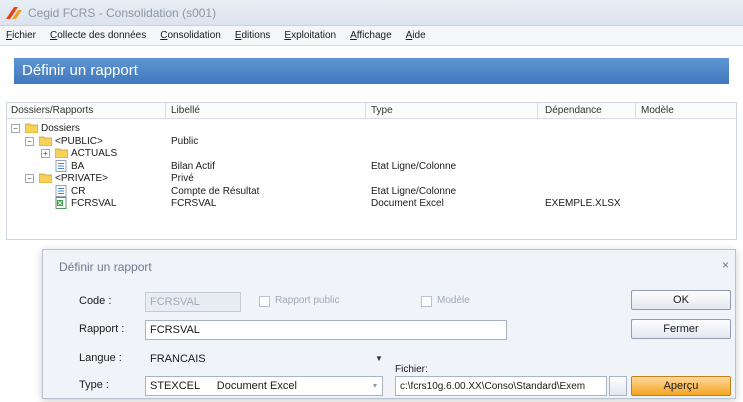  I want to click on rapport-public-label: Rapport public, so click(307, 300).